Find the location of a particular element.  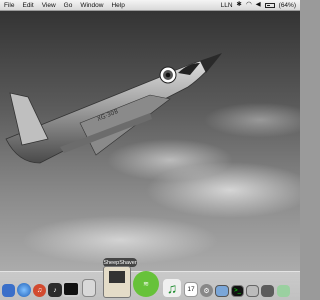

calendar-icon: 17 is located at coordinates (191, 289).